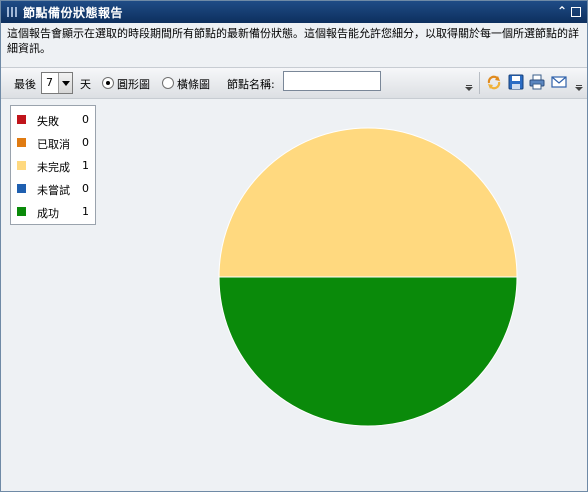 This screenshot has width=588, height=492. What do you see at coordinates (494, 82) in the screenshot?
I see `refresh-icon` at bounding box center [494, 82].